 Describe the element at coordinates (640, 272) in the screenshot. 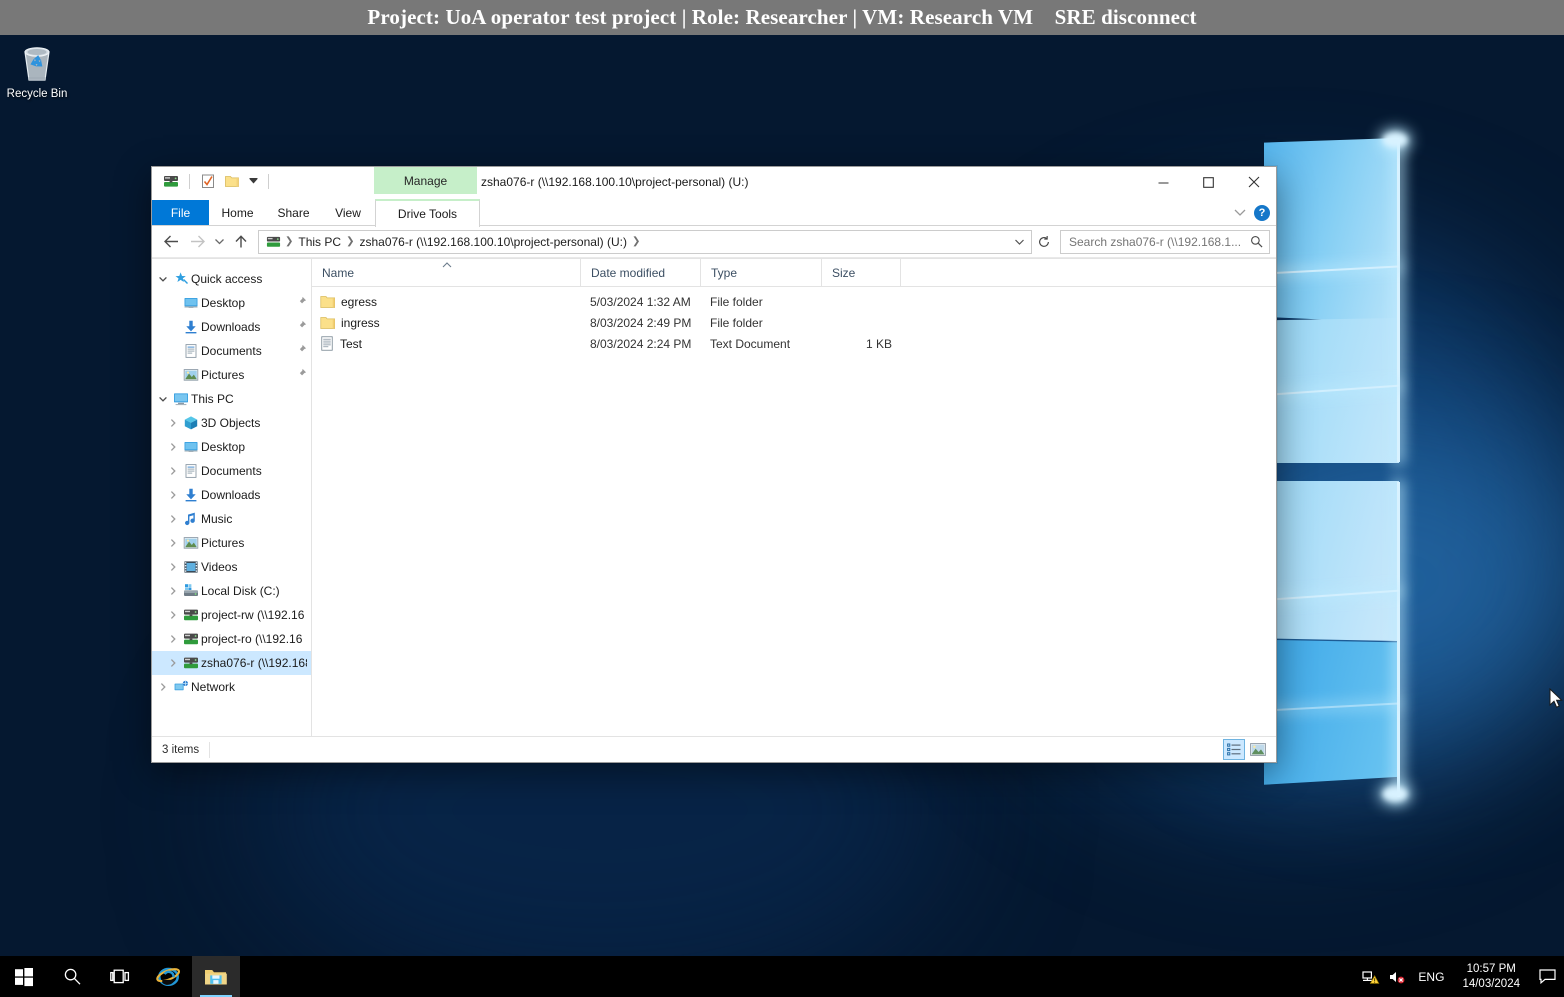

I see `column-header-date-modified: Date modified` at that location.